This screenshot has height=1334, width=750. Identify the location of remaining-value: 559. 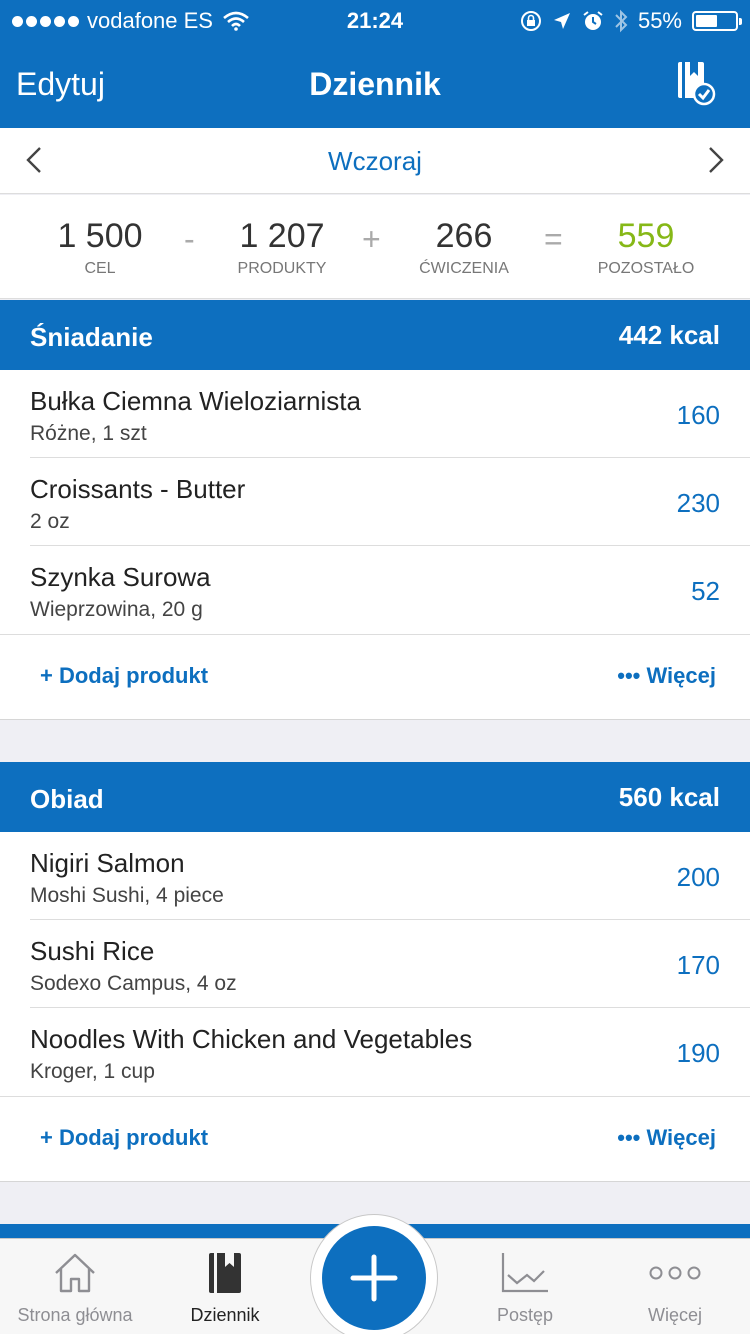
(646, 236).